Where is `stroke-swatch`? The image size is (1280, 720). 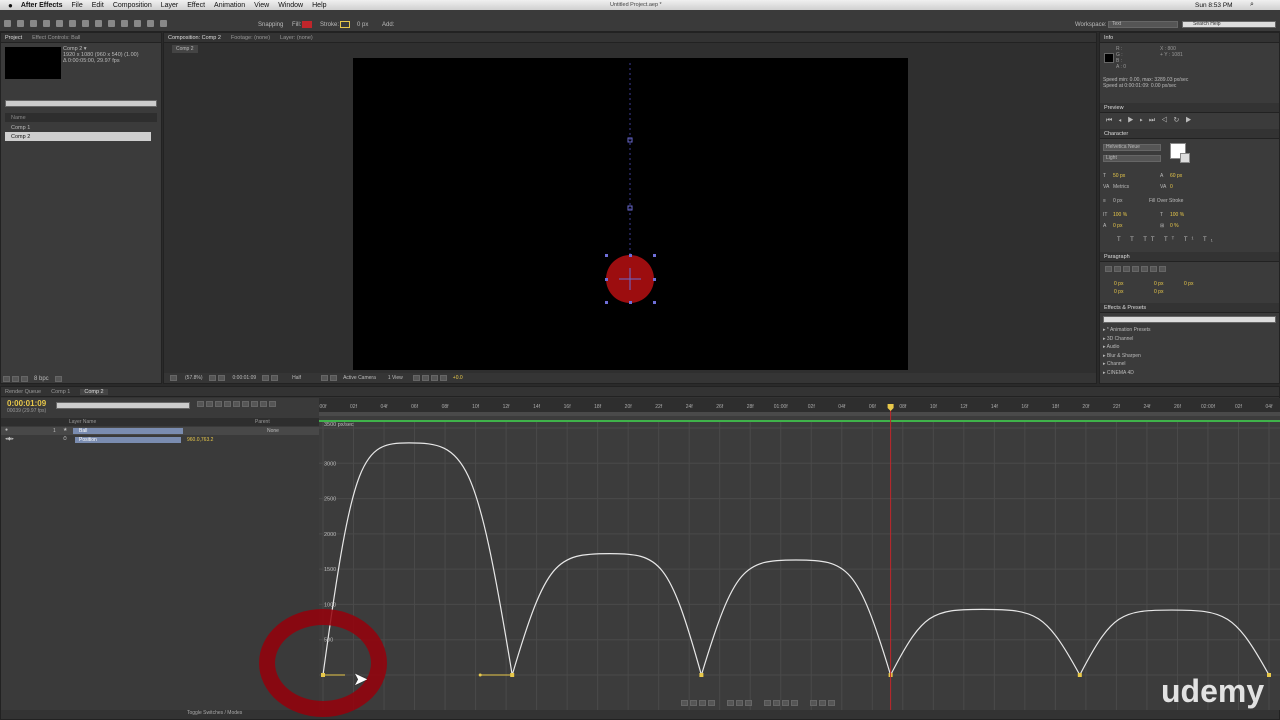
stroke-swatch is located at coordinates (345, 24).